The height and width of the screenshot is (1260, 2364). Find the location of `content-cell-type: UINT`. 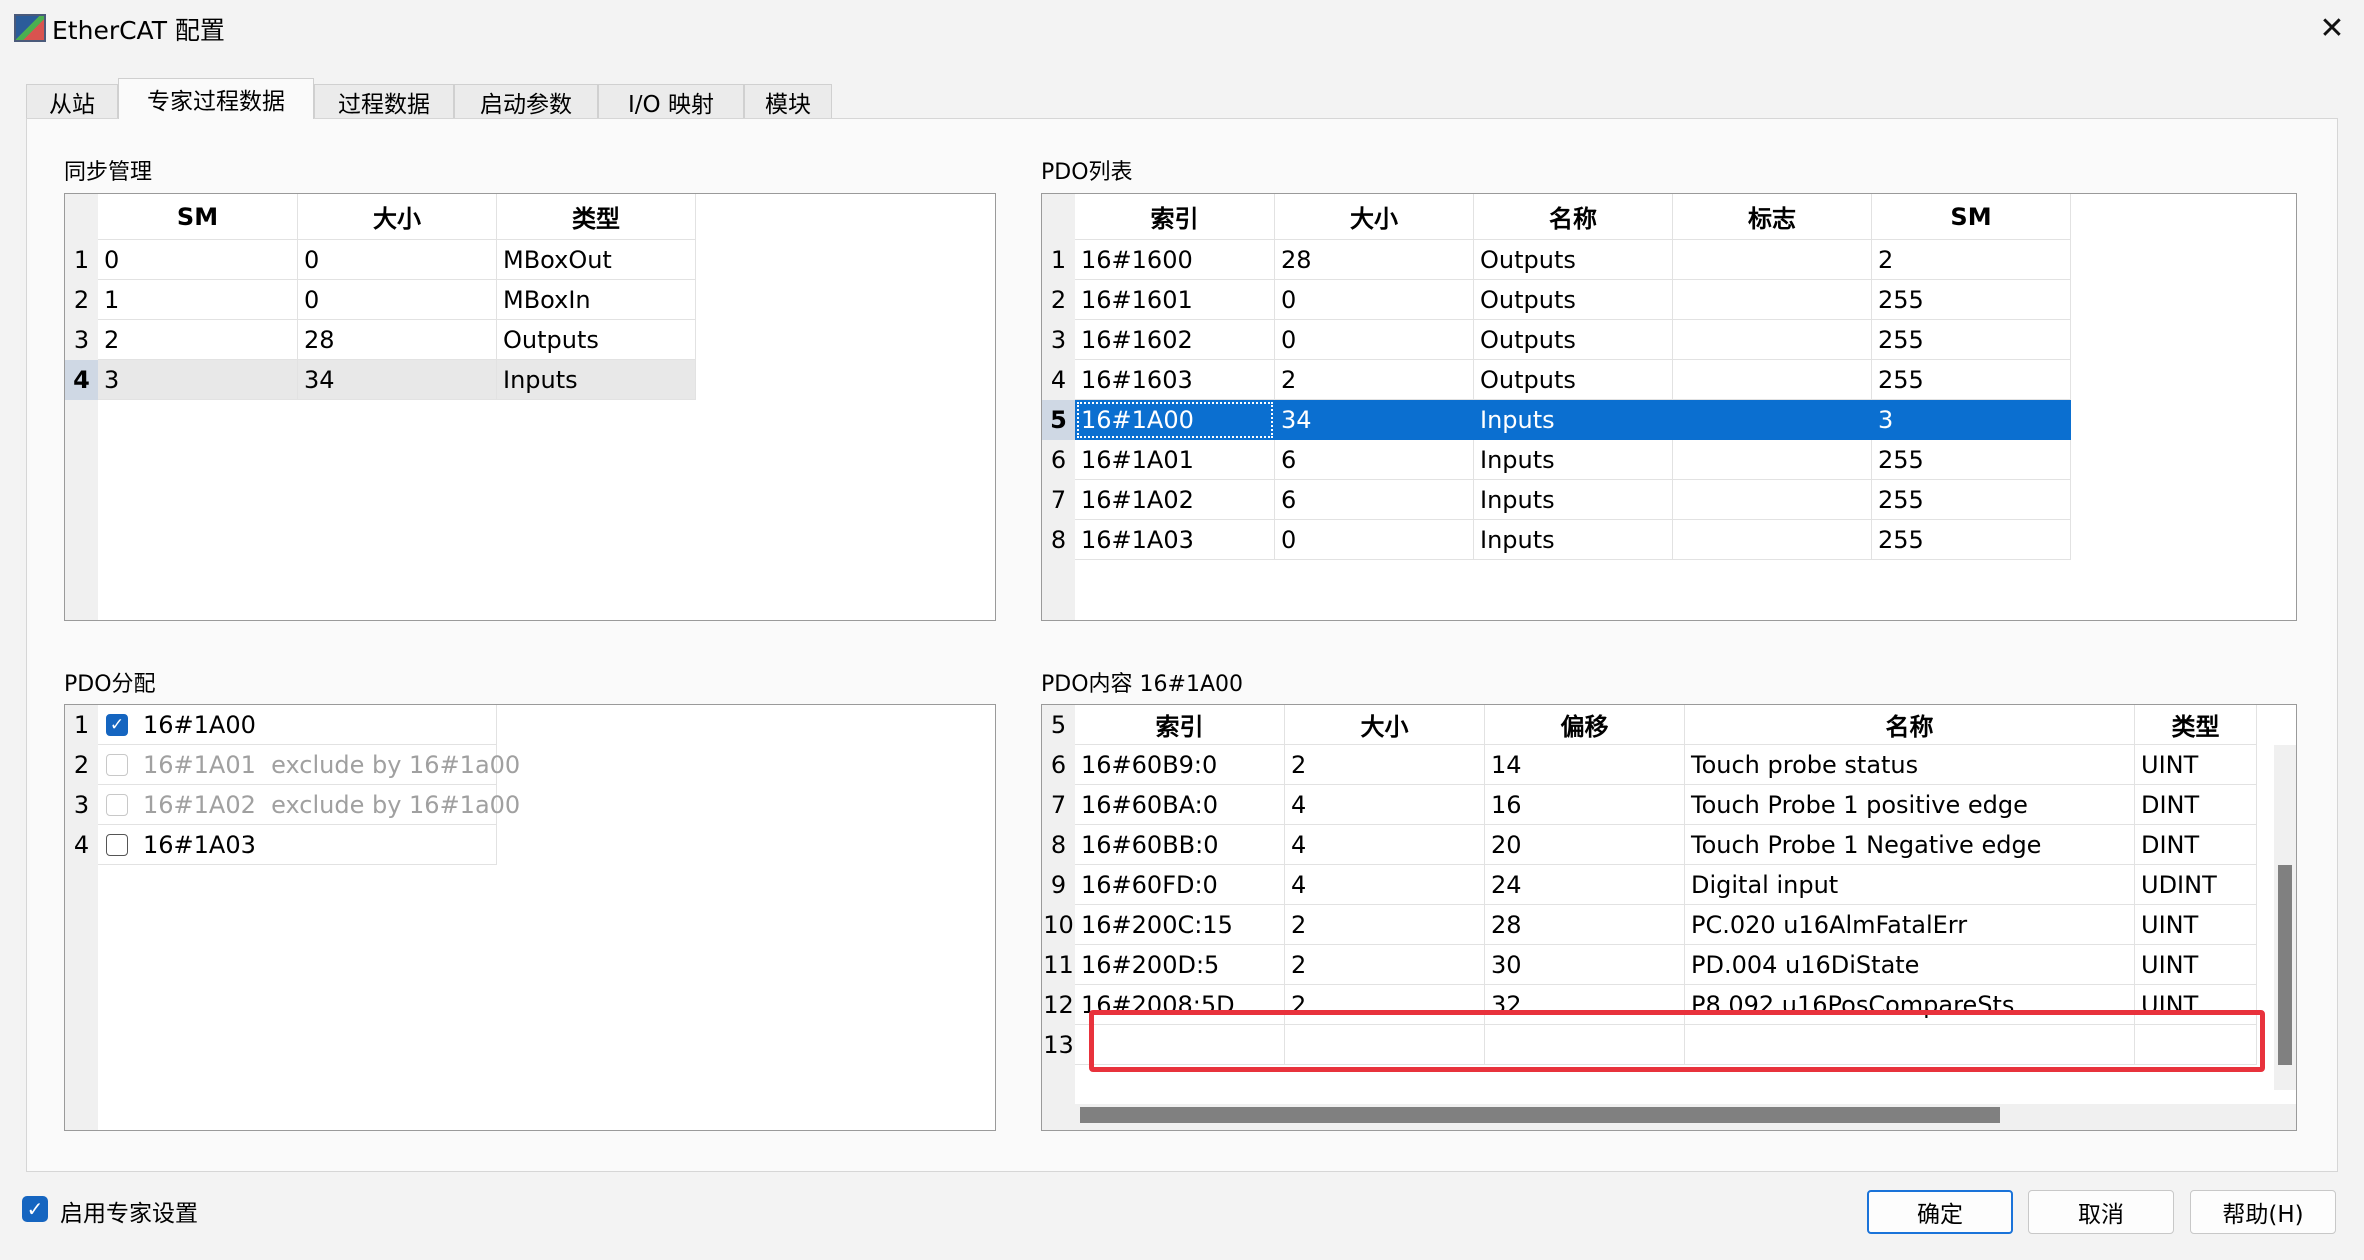

content-cell-type: UINT is located at coordinates (2196, 765).